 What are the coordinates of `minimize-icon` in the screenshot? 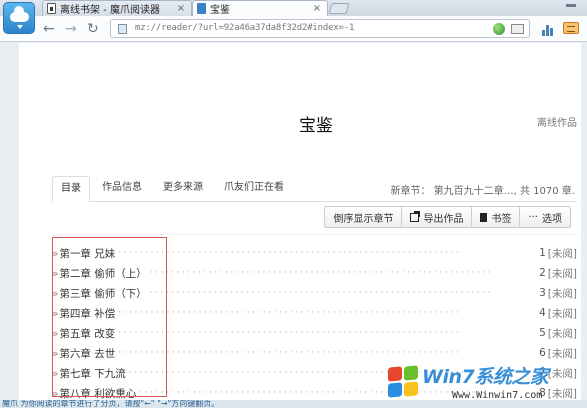 It's located at (571, 5).